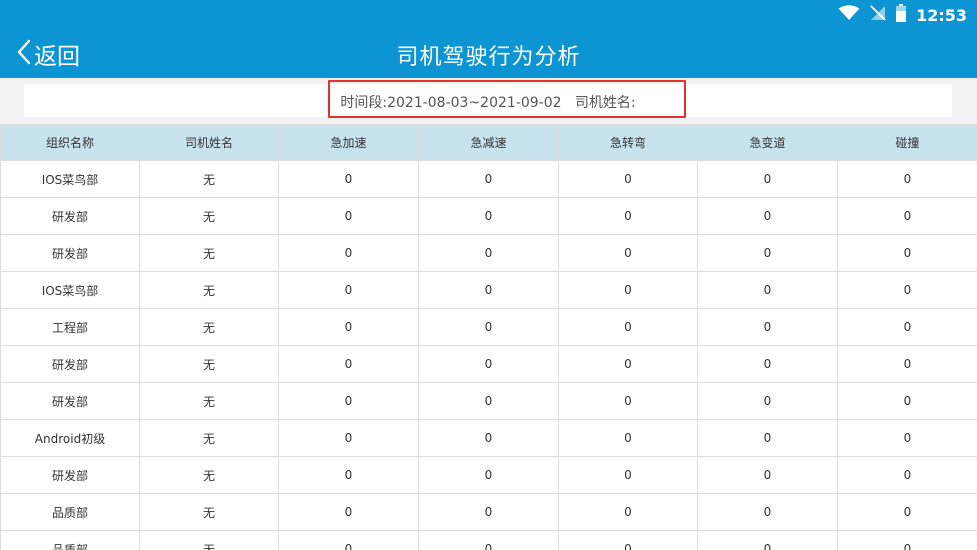  I want to click on column-rapid-accel-header: 急加速, so click(348, 142).